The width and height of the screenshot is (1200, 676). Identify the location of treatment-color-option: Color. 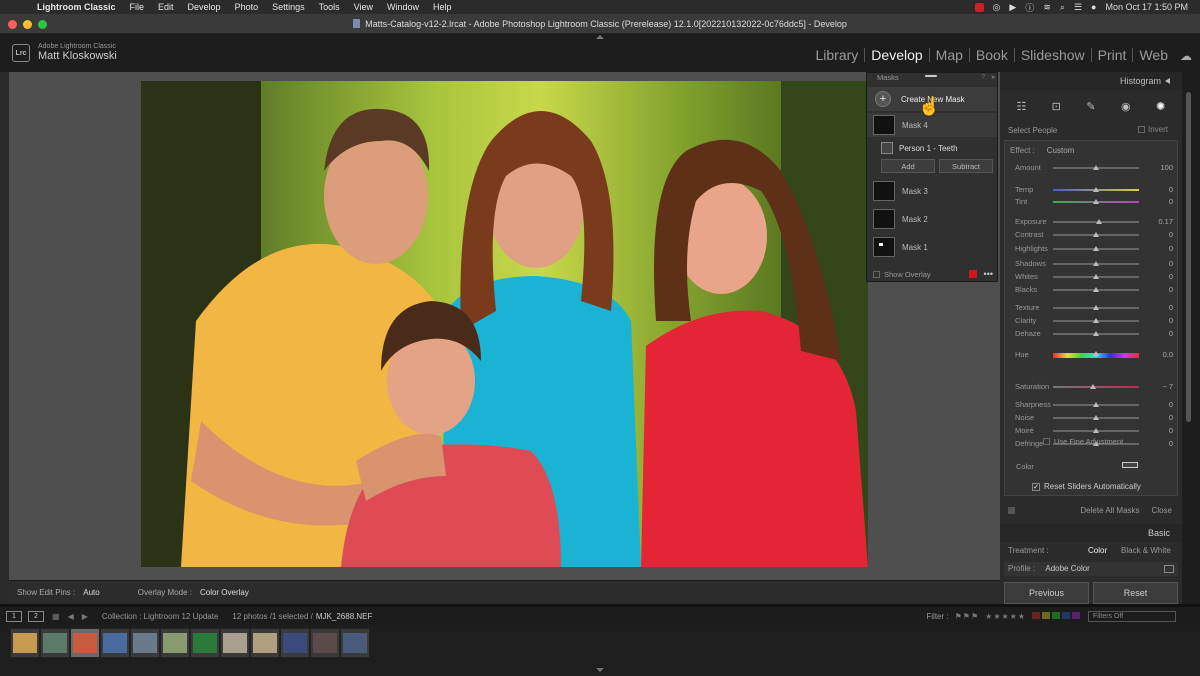
(1097, 550).